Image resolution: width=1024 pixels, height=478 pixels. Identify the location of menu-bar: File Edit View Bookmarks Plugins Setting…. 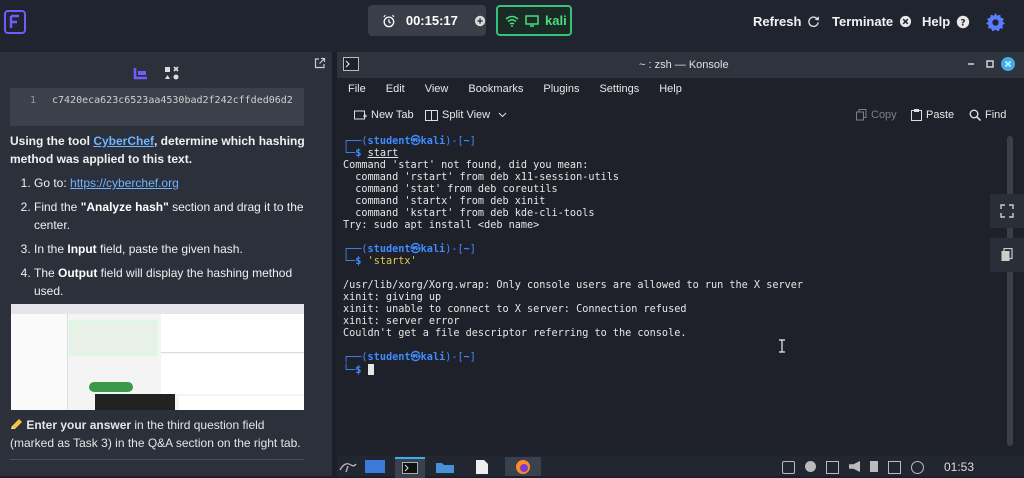
(680, 89).